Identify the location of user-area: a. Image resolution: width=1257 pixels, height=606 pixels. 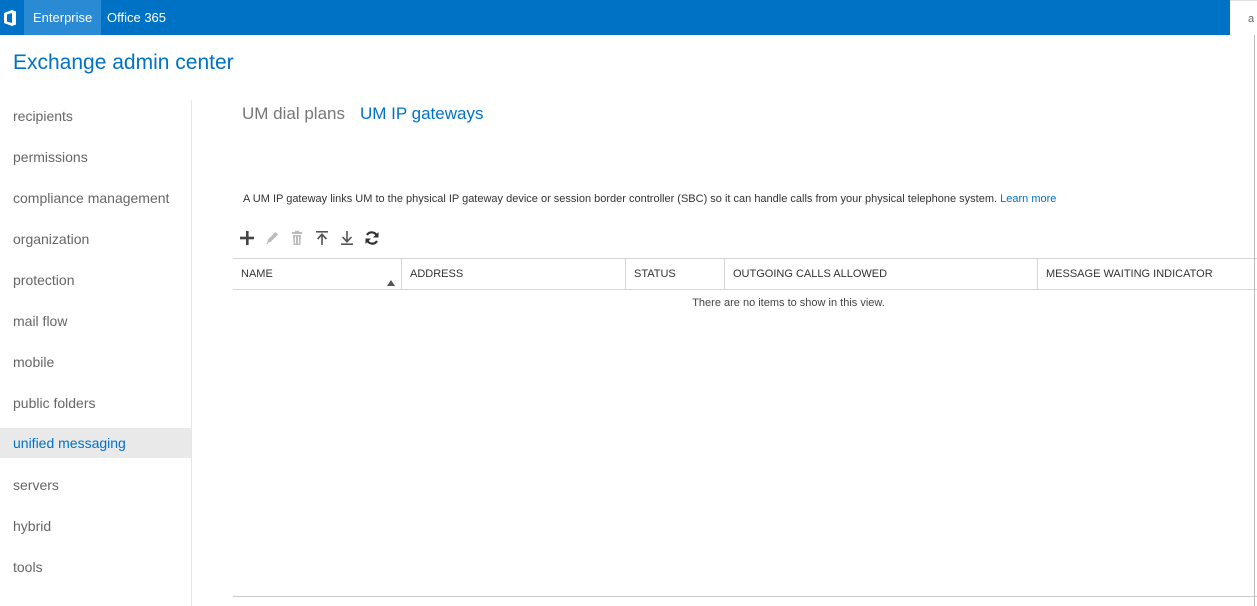
(1243, 17).